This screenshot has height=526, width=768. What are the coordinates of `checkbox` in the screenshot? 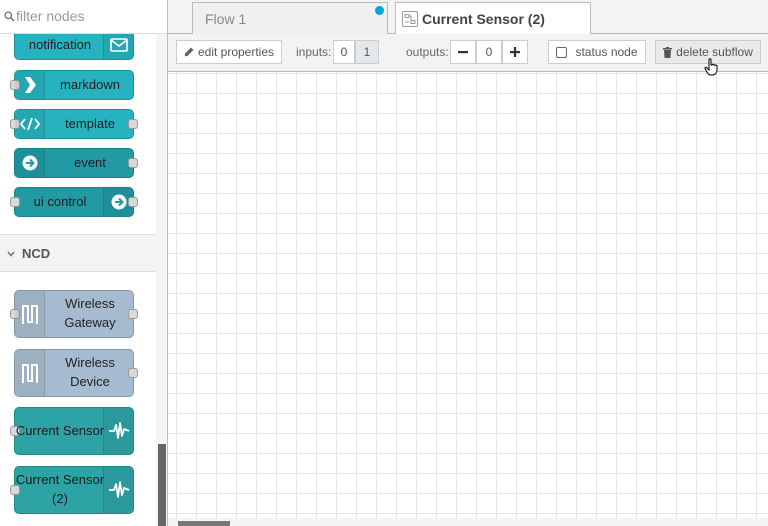 It's located at (562, 52).